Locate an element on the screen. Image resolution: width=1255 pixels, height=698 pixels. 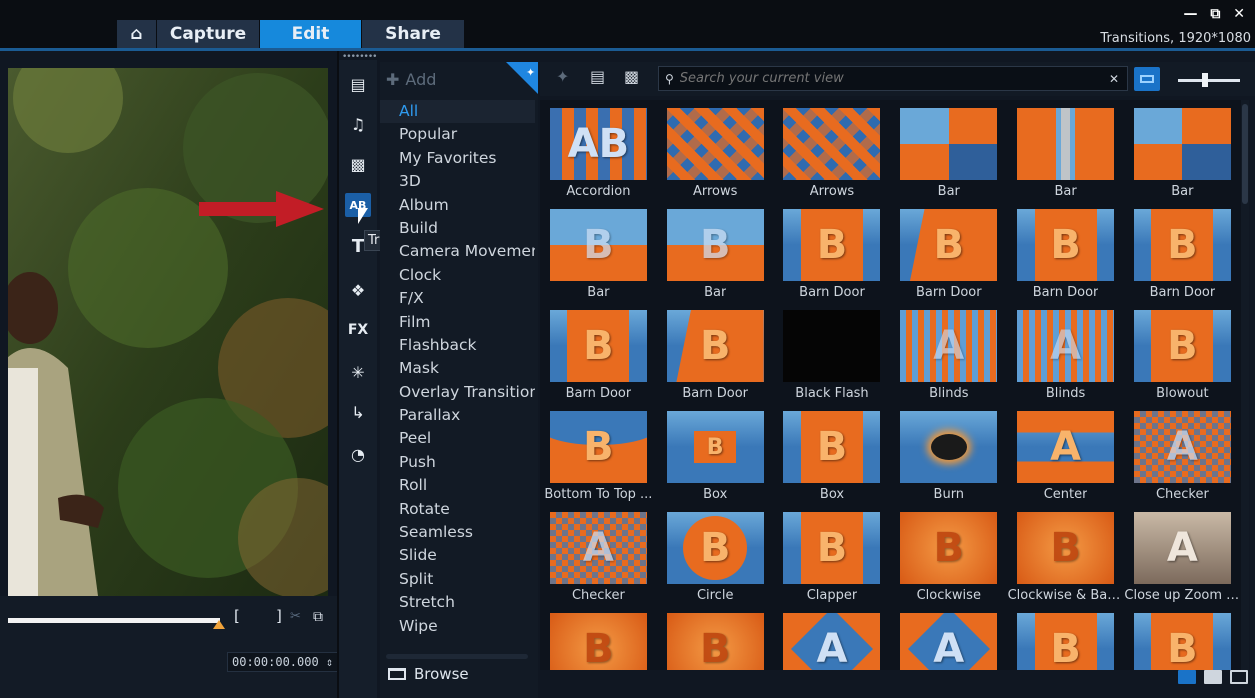
transition-item: A is located at coordinates (948, 637).